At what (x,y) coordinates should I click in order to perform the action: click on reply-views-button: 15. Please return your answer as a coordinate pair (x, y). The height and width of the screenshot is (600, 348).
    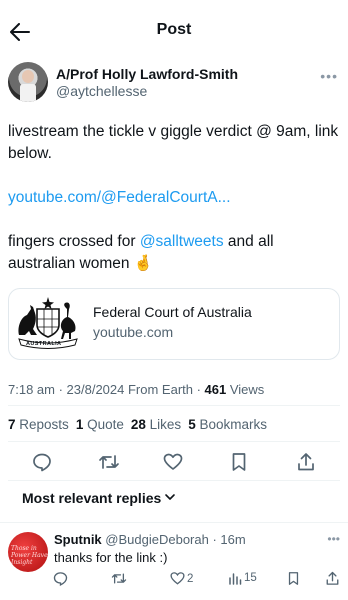
    Looking at the image, I should click on (242, 578).